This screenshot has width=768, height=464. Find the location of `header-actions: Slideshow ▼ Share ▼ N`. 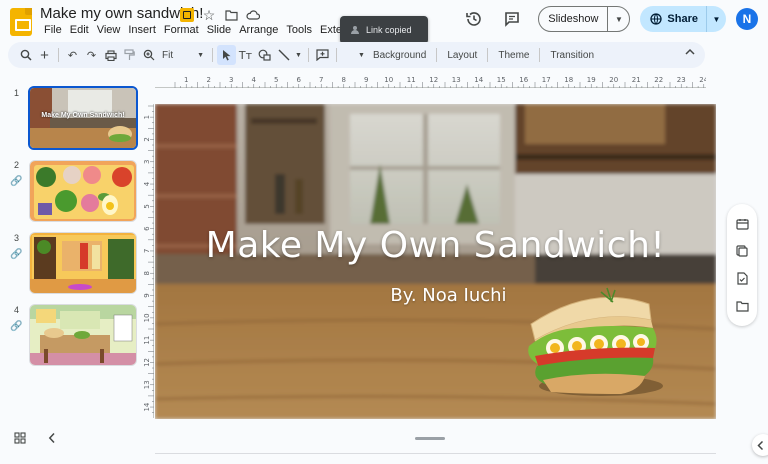

header-actions: Slideshow ▼ Share ▼ N is located at coordinates (610, 19).